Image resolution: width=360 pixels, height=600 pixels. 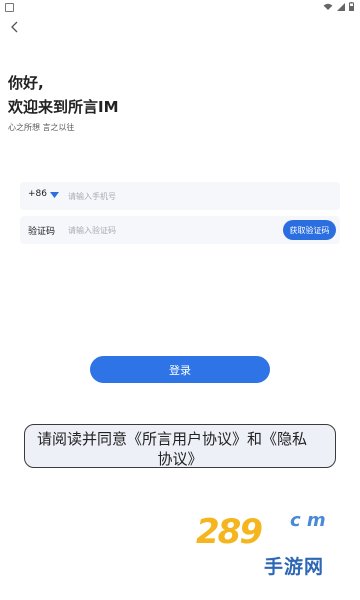 I want to click on agreement-notice: 请阅读并同意《所言用户协议》和《隐私 协议》, so click(x=180, y=446).